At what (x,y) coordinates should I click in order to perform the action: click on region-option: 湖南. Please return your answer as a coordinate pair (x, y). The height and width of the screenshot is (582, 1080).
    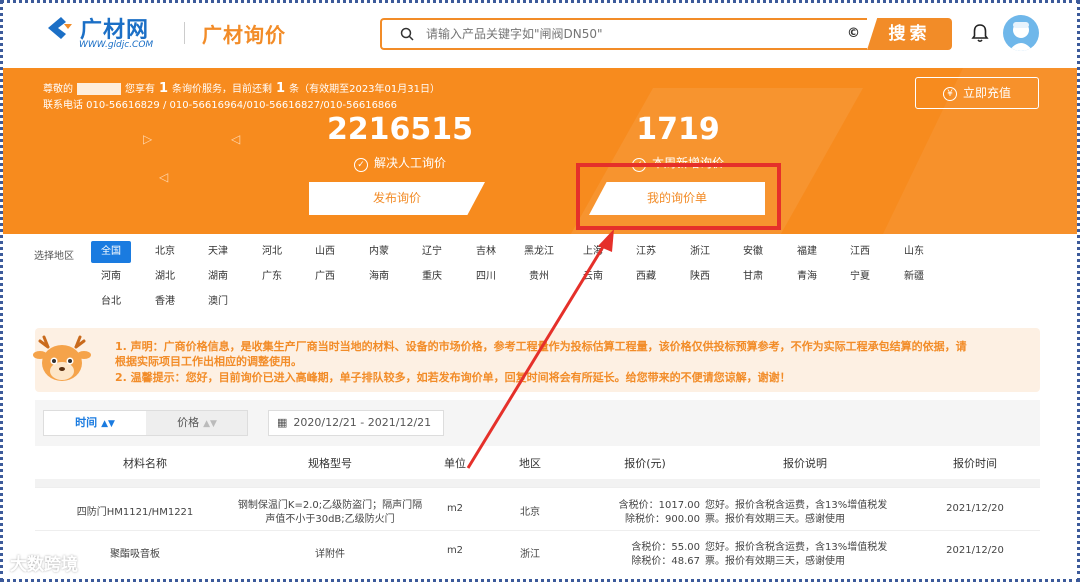
    Looking at the image, I should click on (218, 277).